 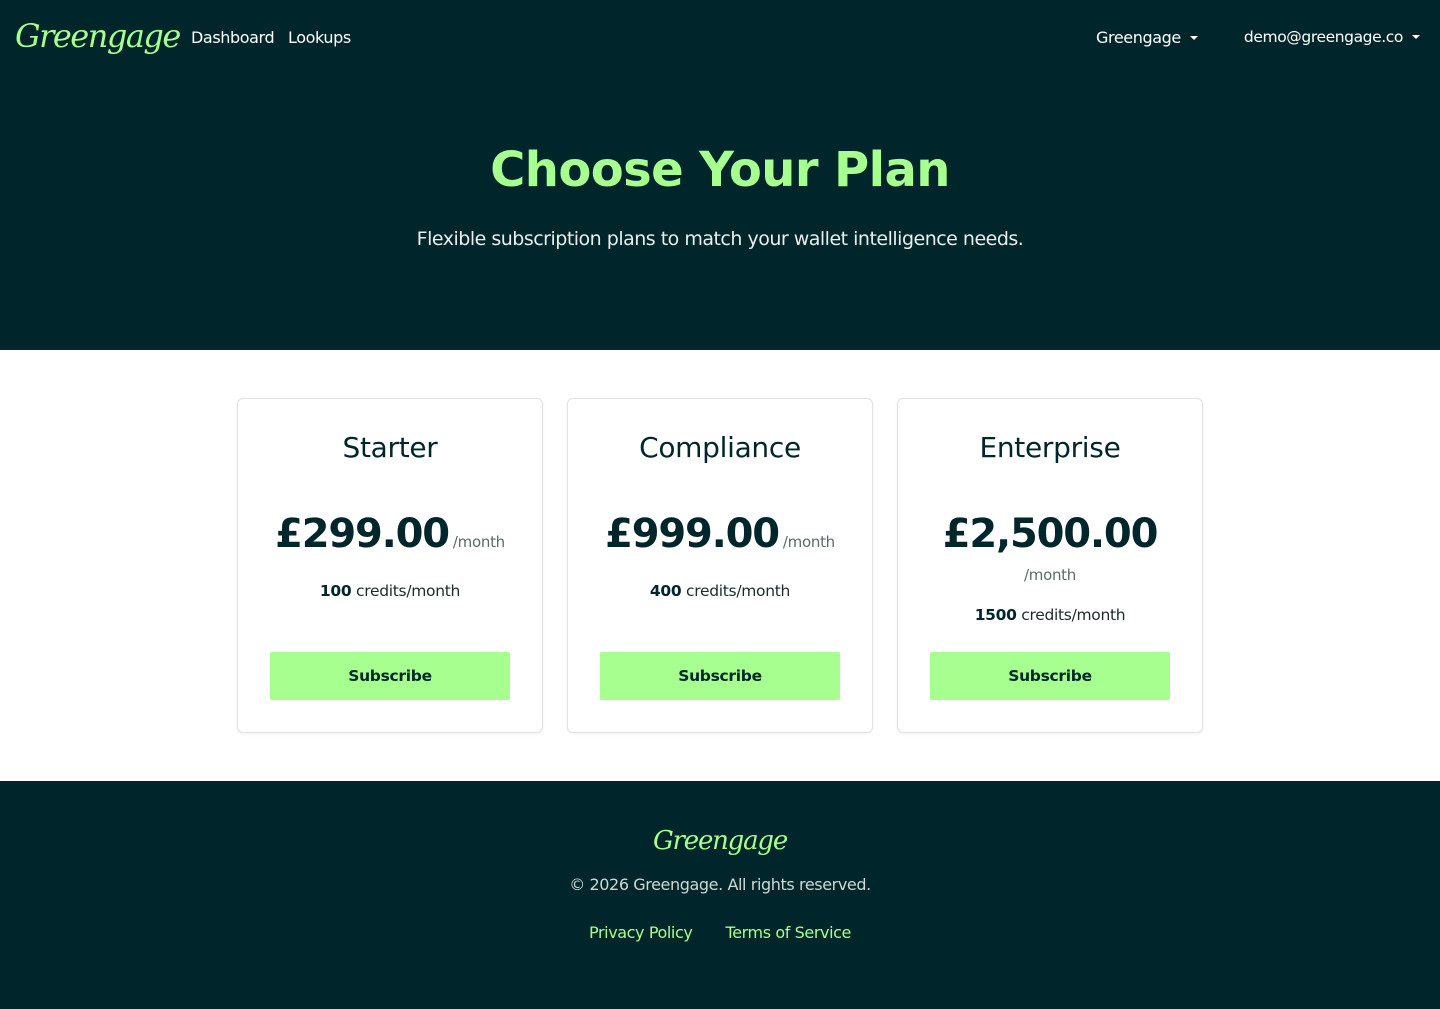 I want to click on plan-name: Enterprise, so click(x=1050, y=447).